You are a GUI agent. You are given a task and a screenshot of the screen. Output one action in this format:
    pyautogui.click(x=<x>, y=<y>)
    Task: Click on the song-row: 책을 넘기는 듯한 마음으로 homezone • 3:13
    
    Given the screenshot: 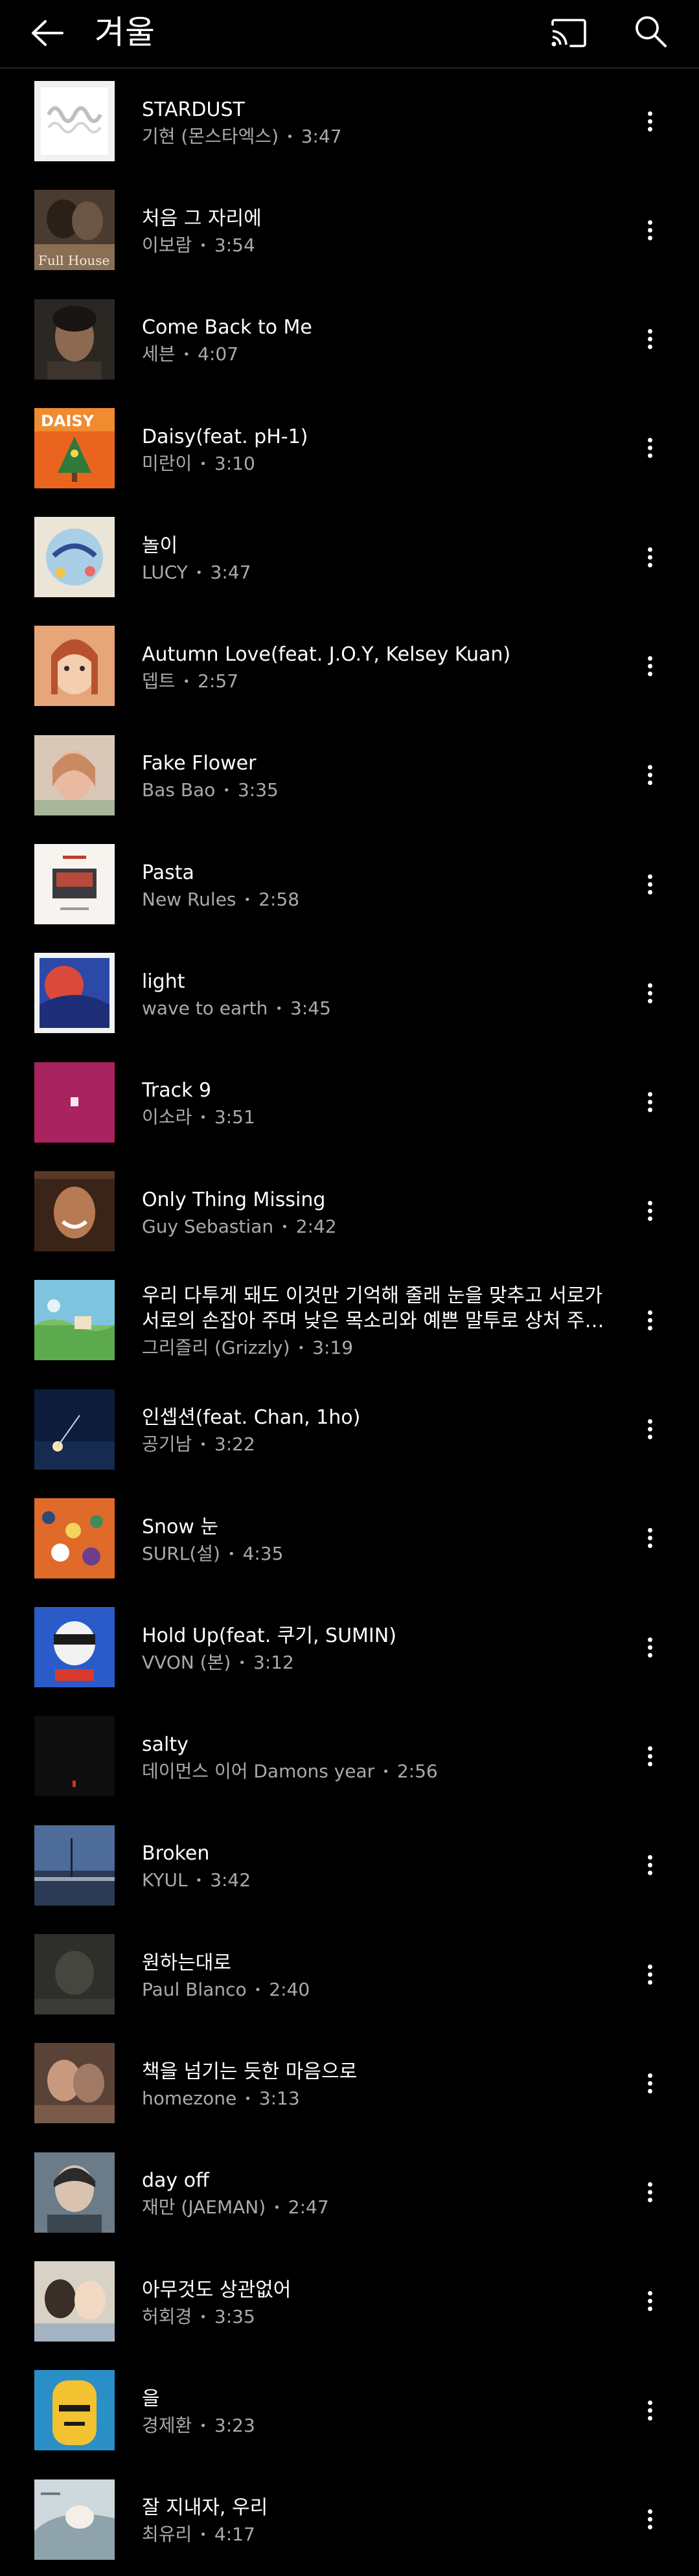 What is the action you would take?
    pyautogui.click(x=349, y=2085)
    